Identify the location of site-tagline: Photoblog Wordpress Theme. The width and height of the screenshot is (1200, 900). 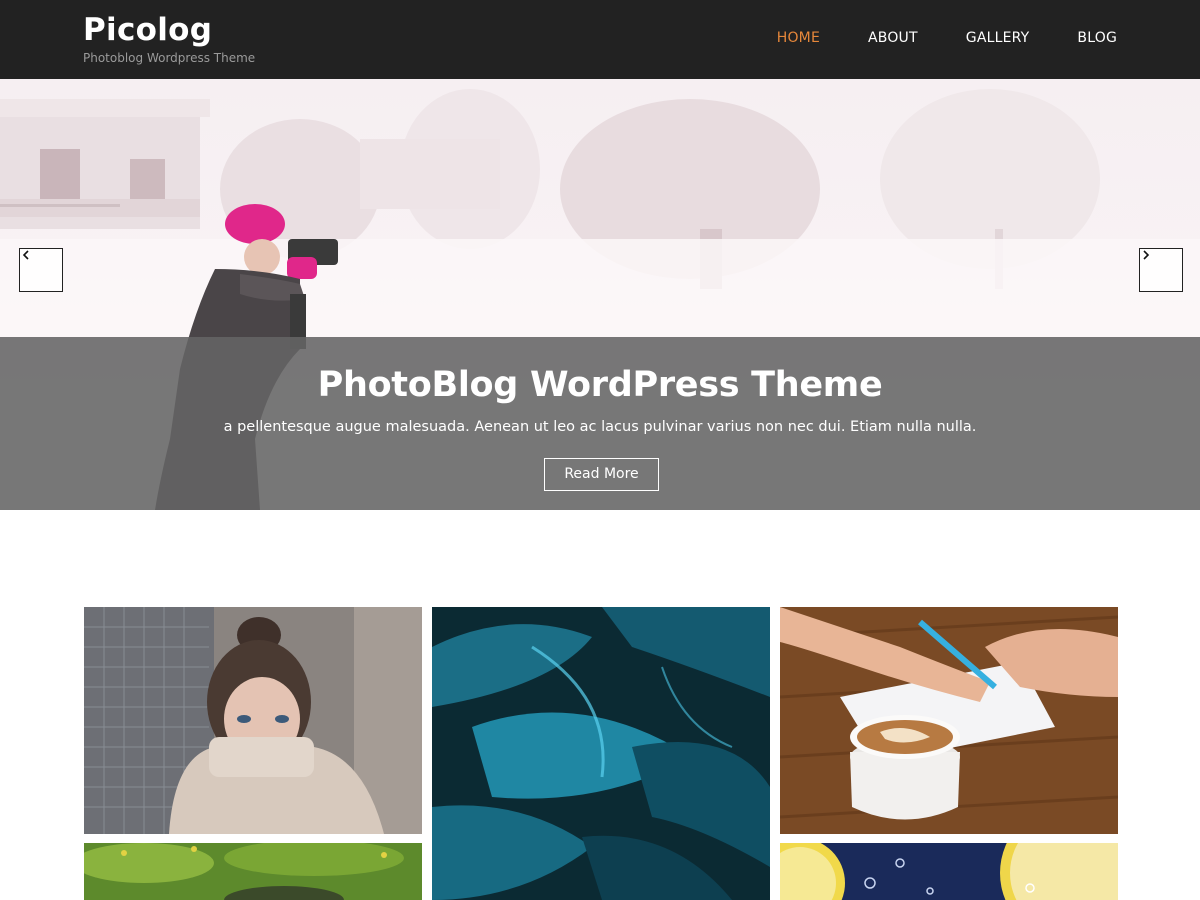
(169, 58).